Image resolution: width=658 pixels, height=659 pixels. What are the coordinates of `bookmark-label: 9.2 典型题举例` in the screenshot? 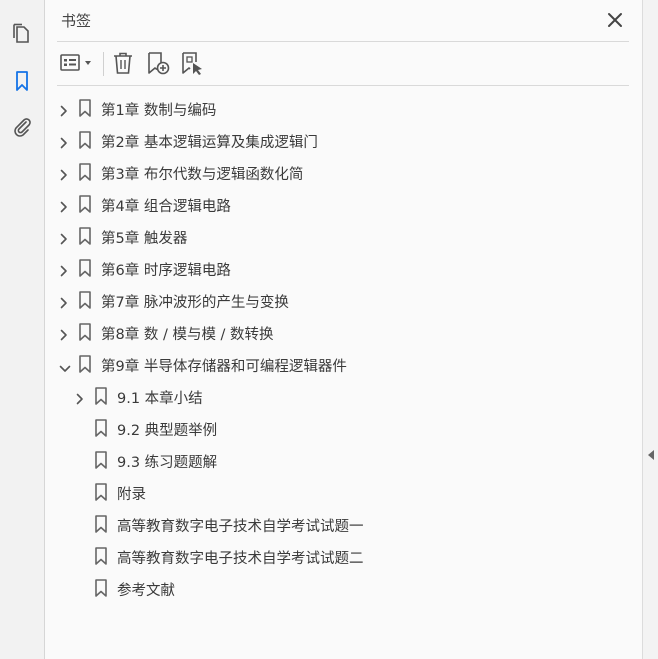 It's located at (167, 431).